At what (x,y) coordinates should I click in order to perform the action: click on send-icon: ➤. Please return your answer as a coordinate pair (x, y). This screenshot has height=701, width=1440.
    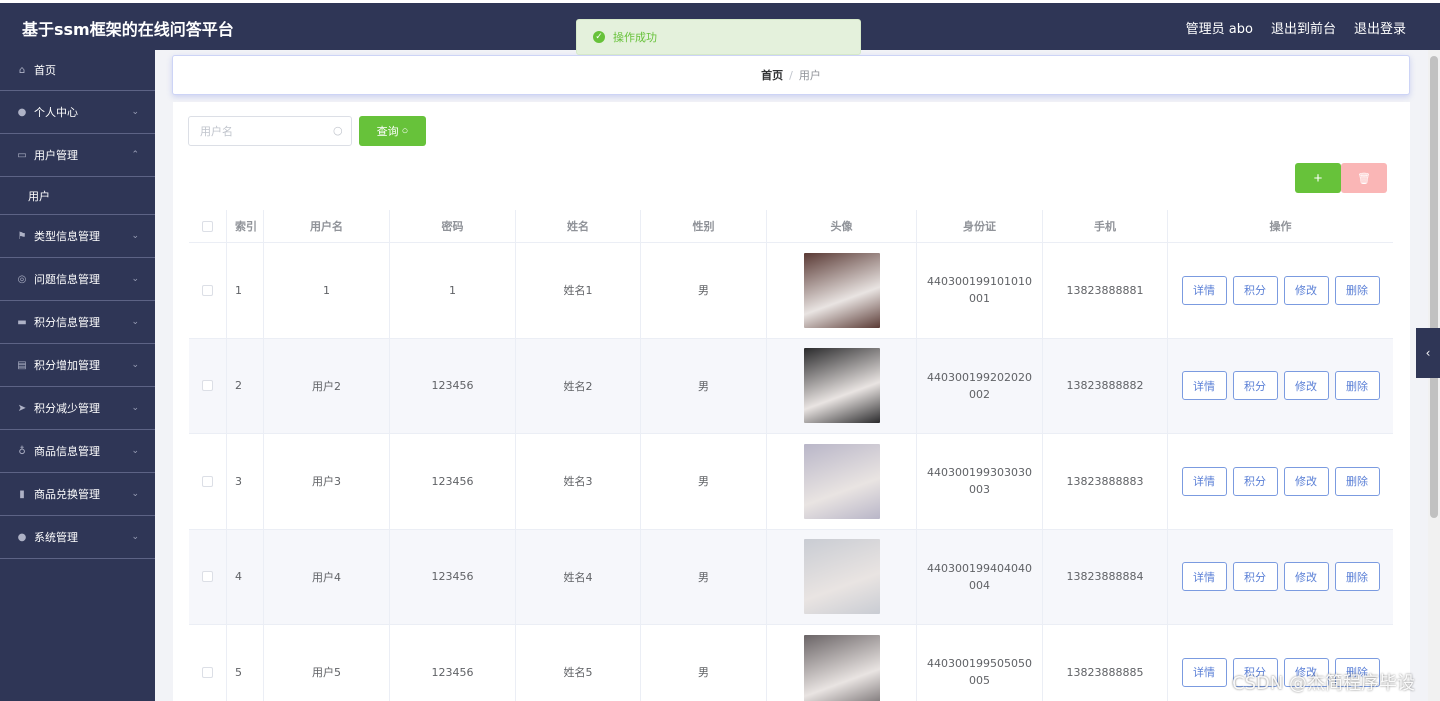
    Looking at the image, I should click on (22, 408).